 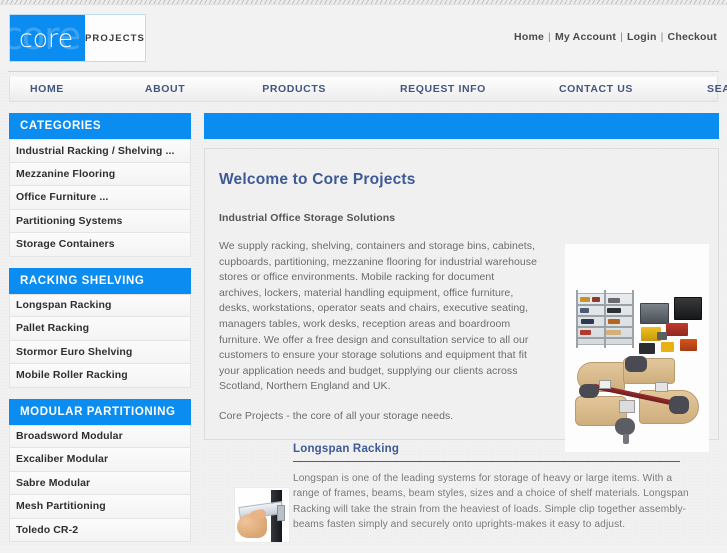 What do you see at coordinates (662, 37) in the screenshot?
I see `utility-sep-3: |` at bounding box center [662, 37].